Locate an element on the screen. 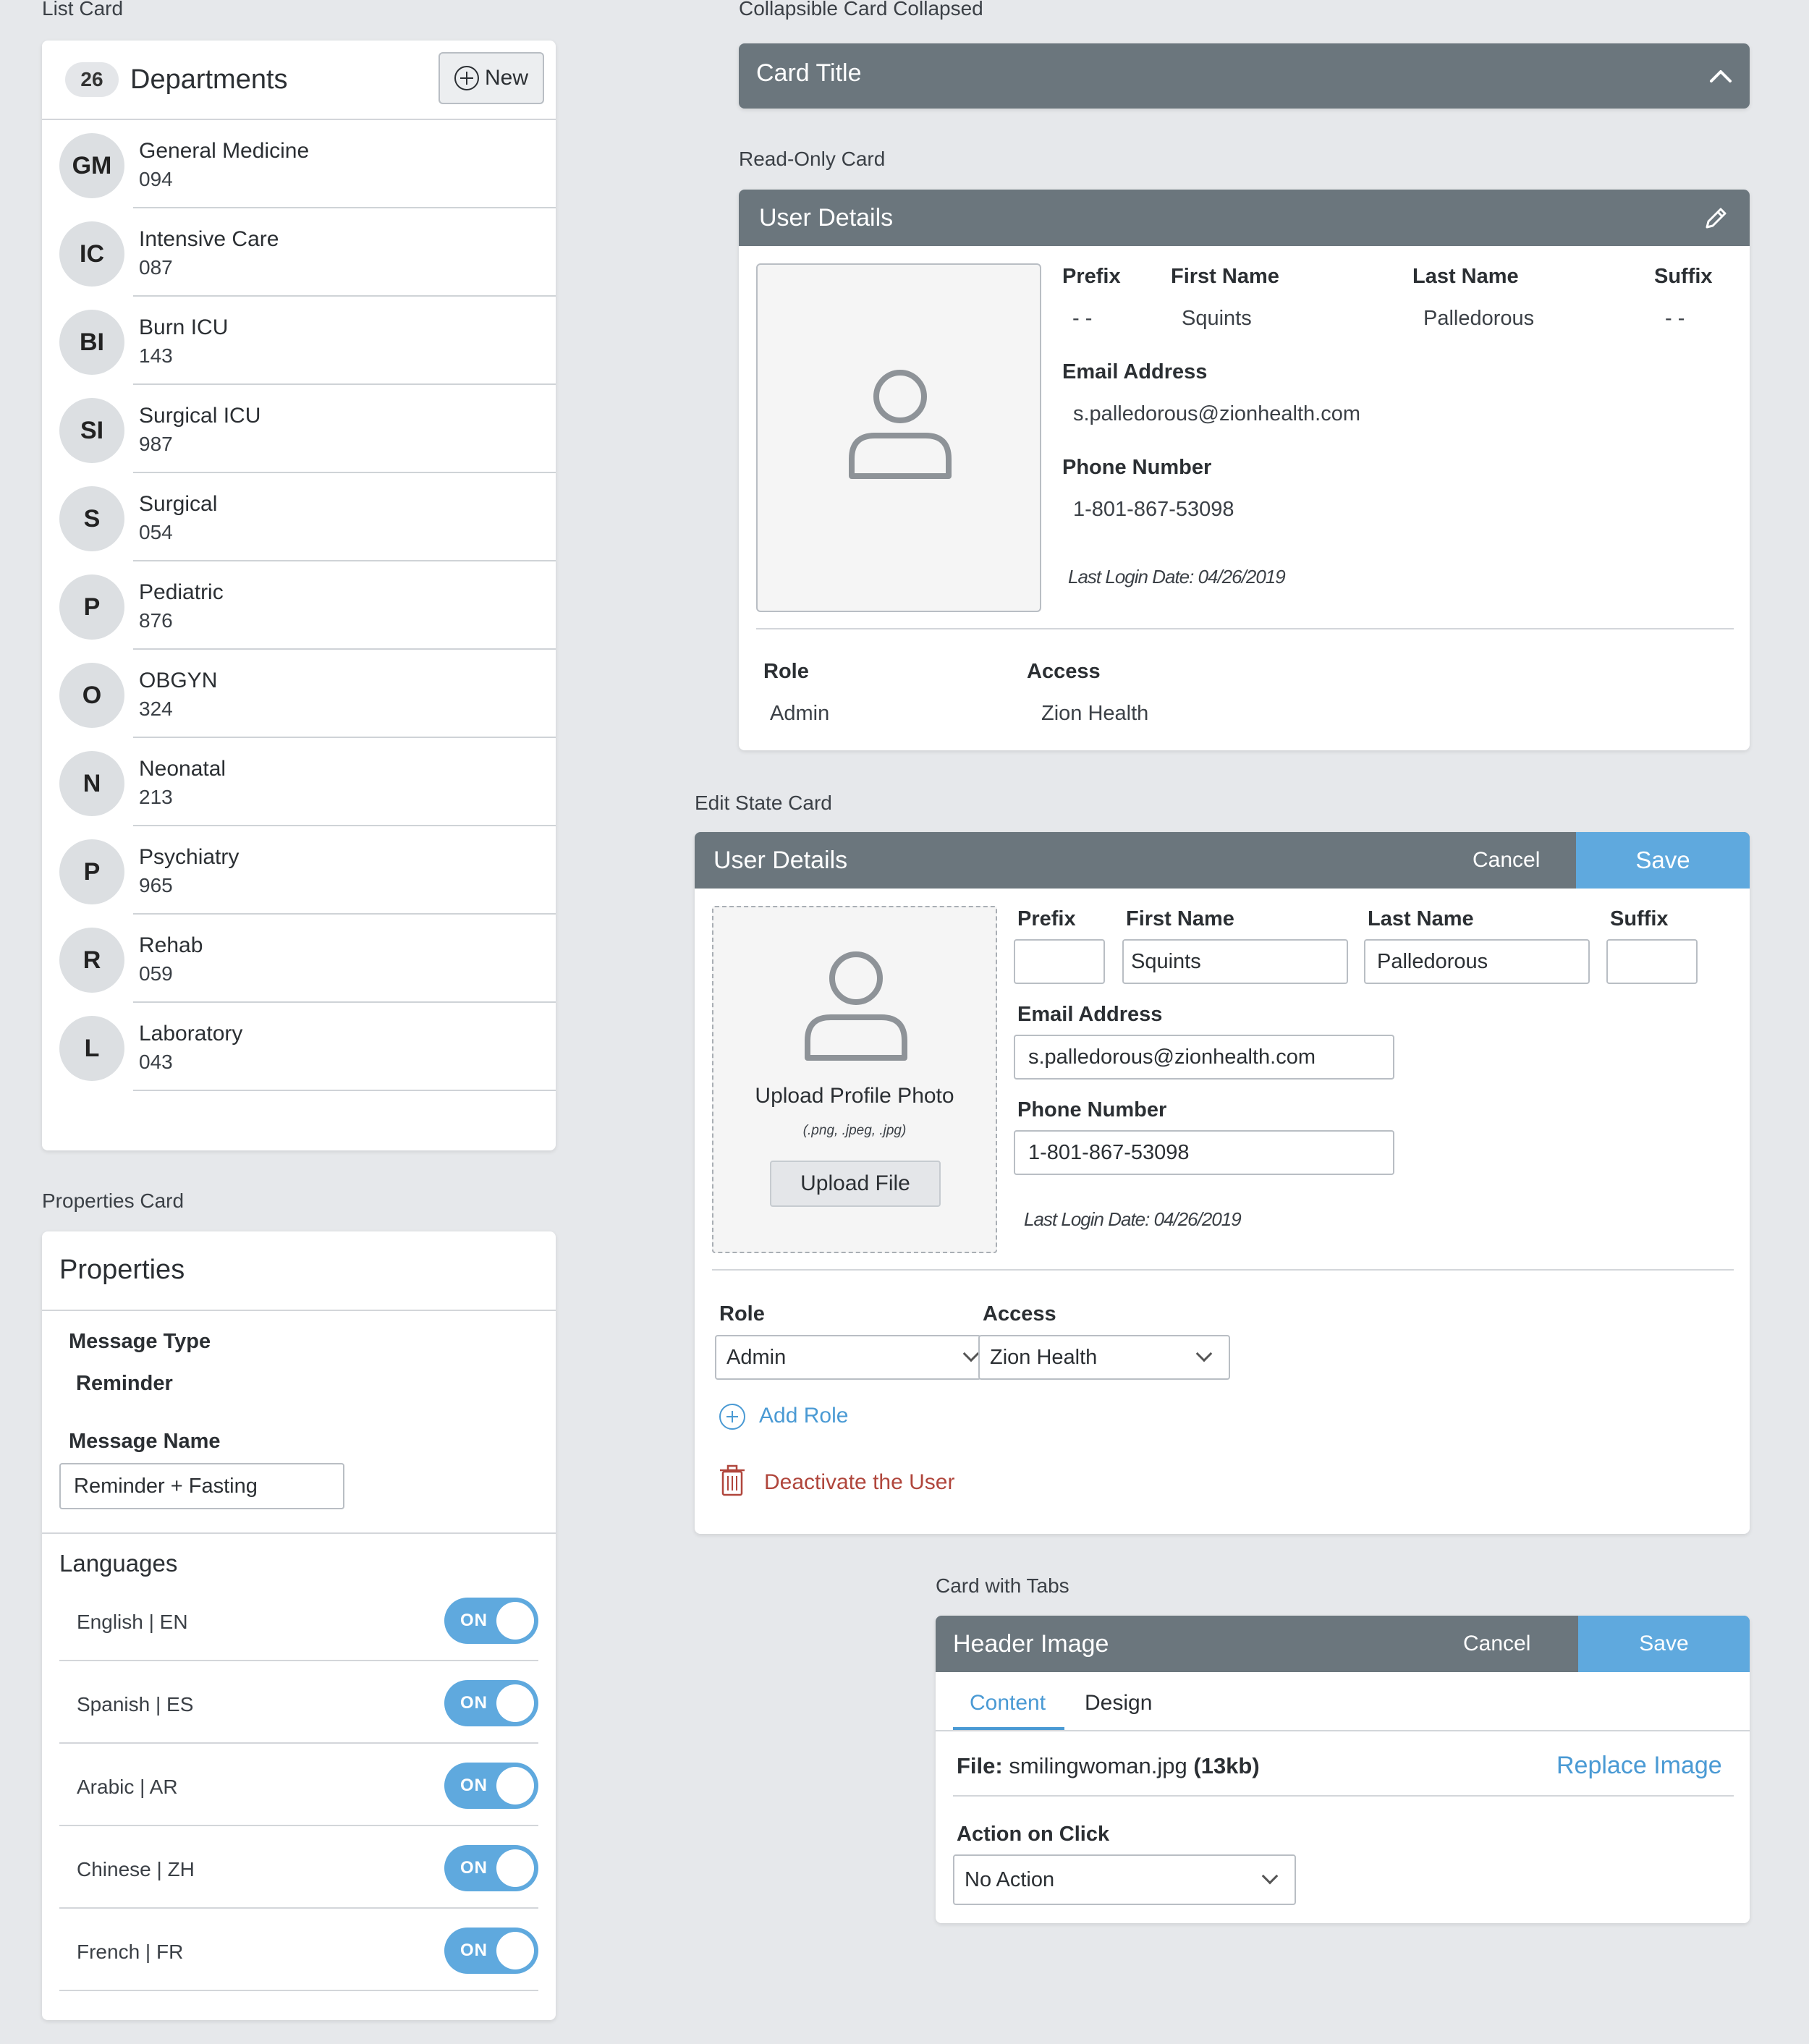  list-item: N Neonatal 213 is located at coordinates (299, 782).